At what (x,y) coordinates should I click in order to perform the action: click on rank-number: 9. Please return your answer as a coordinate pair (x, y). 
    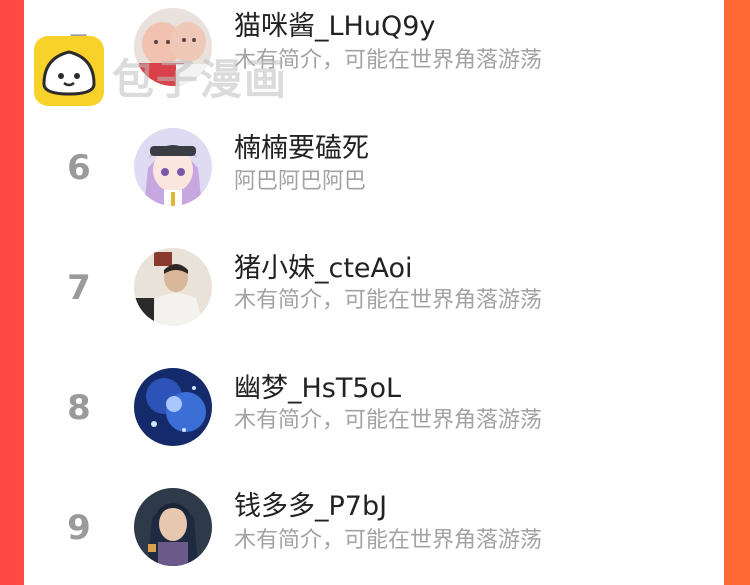
    Looking at the image, I should click on (79, 528).